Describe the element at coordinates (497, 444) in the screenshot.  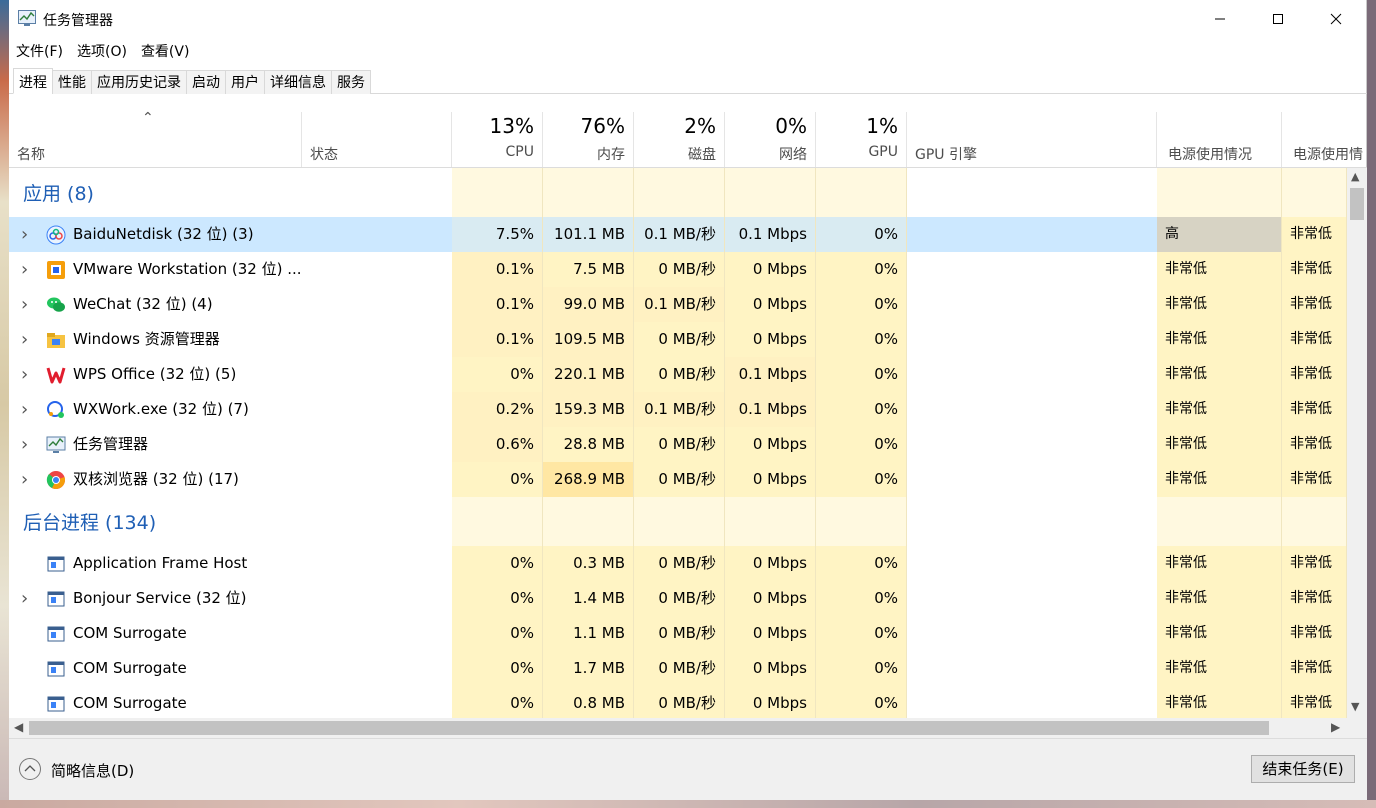
I see `cell-cpu: 0.6%` at that location.